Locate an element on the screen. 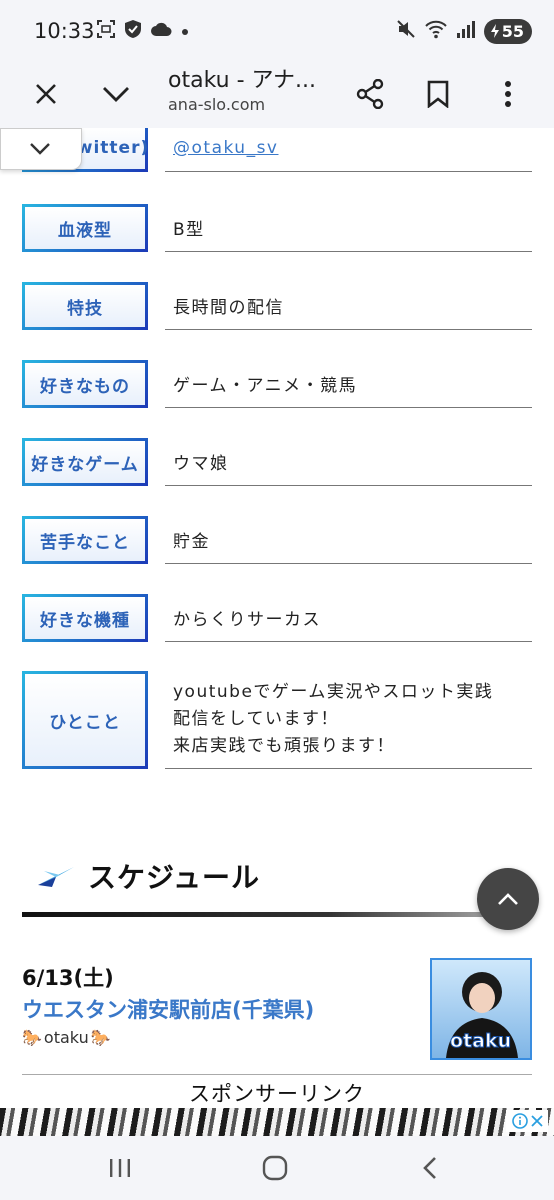  profile-row-value: ウマ娘 is located at coordinates (348, 462).